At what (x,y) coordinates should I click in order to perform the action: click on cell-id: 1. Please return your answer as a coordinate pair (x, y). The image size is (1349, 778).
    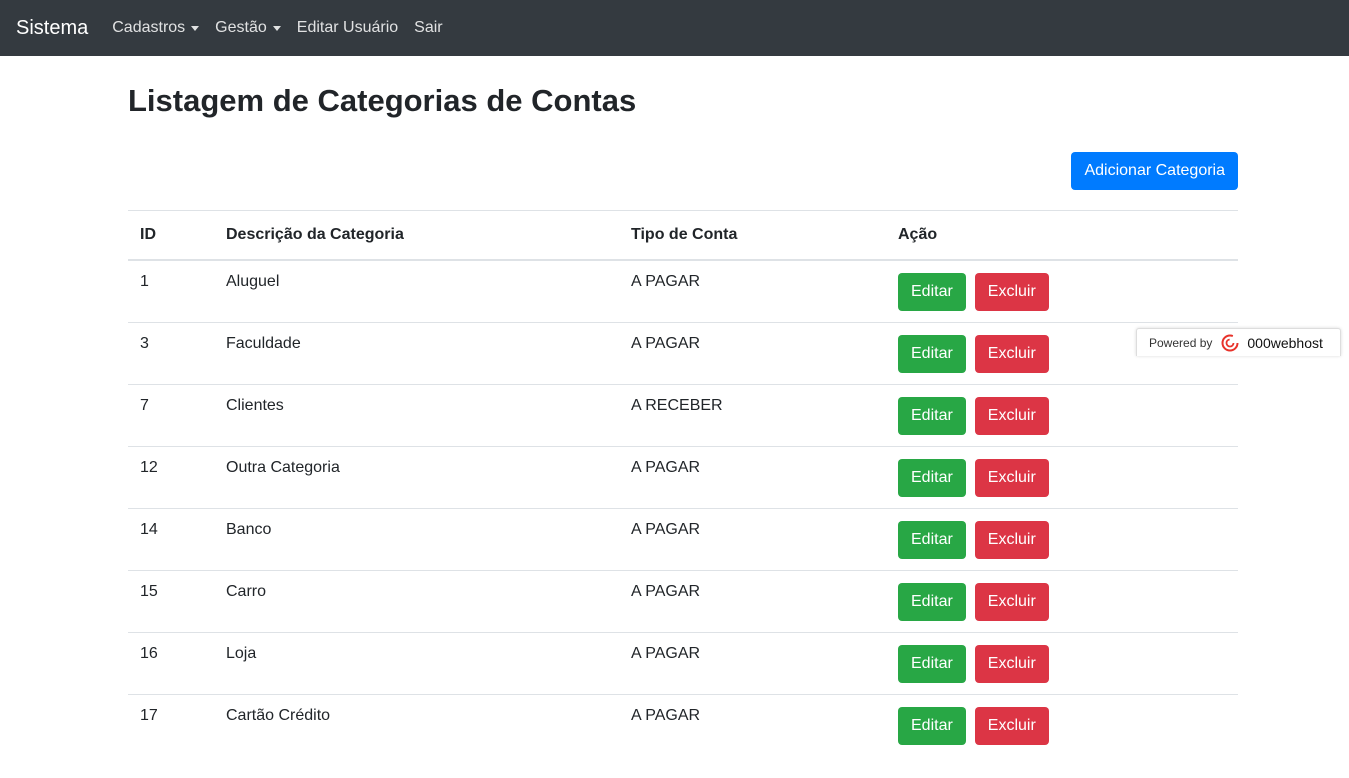
    Looking at the image, I should click on (171, 290).